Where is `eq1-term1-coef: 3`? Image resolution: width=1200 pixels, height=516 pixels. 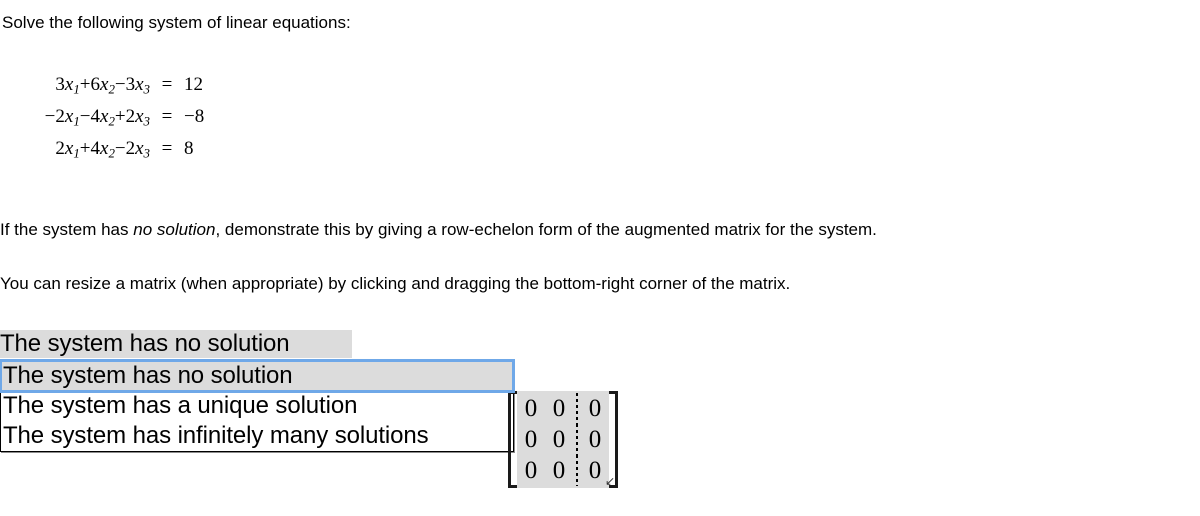
eq1-term1-coef: 3 is located at coordinates (60, 84).